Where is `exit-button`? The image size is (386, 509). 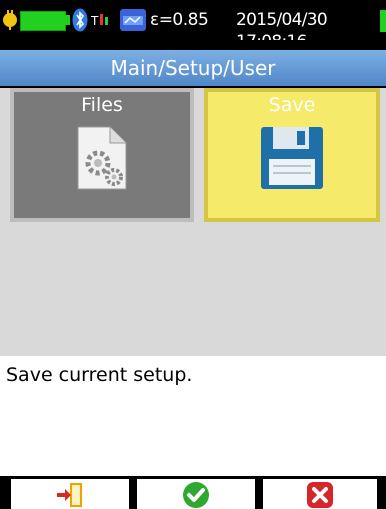
exit-button is located at coordinates (70, 494).